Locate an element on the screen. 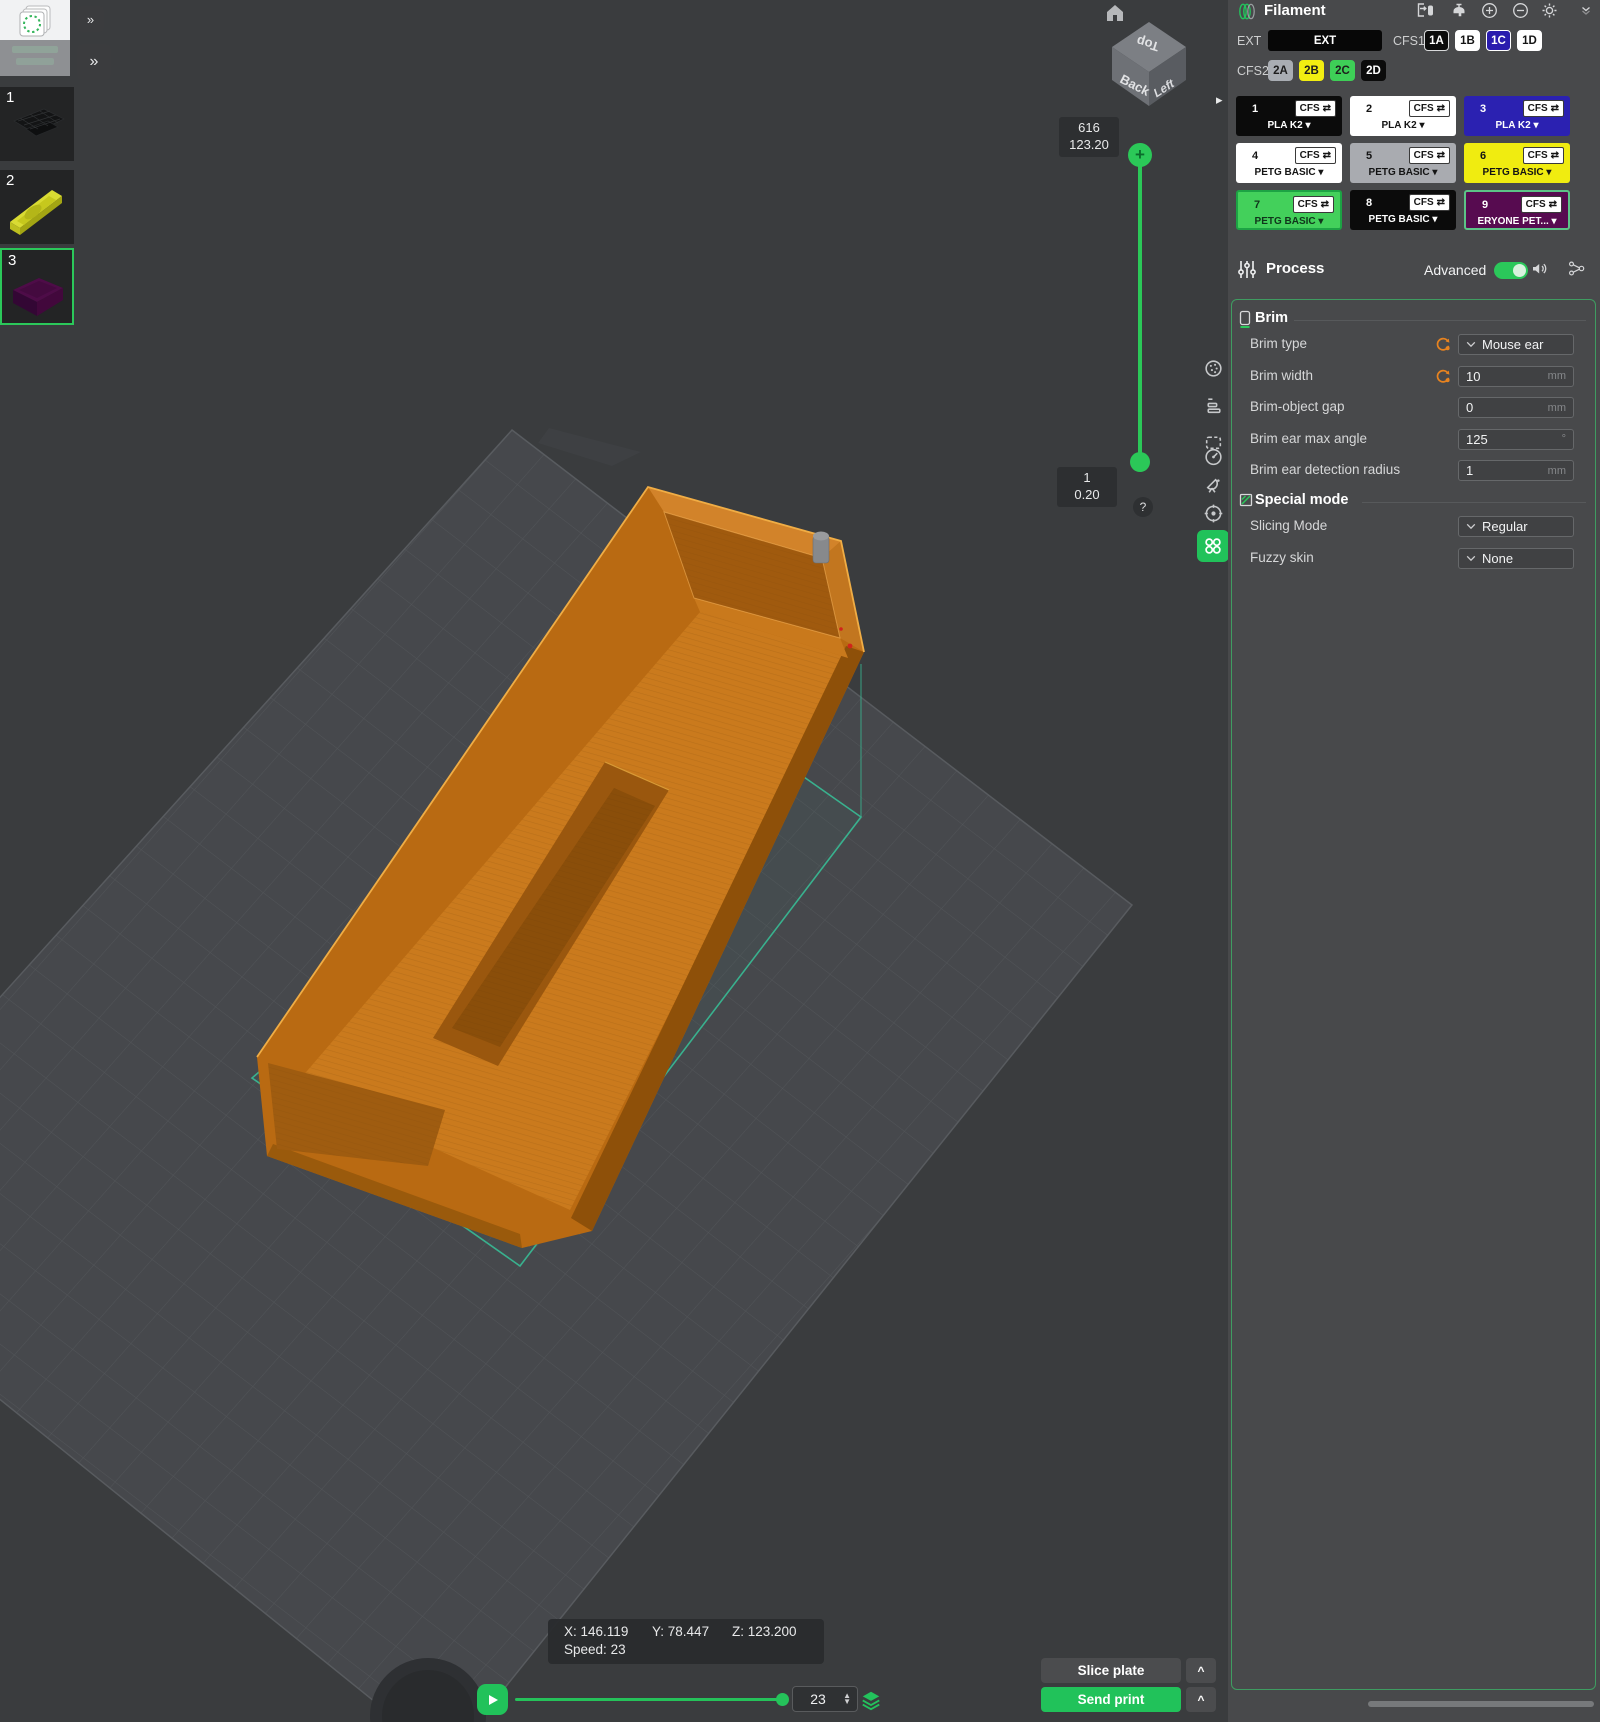 Image resolution: width=1600 pixels, height=1722 pixels. filament-swap-icon is located at coordinates (1426, 10).